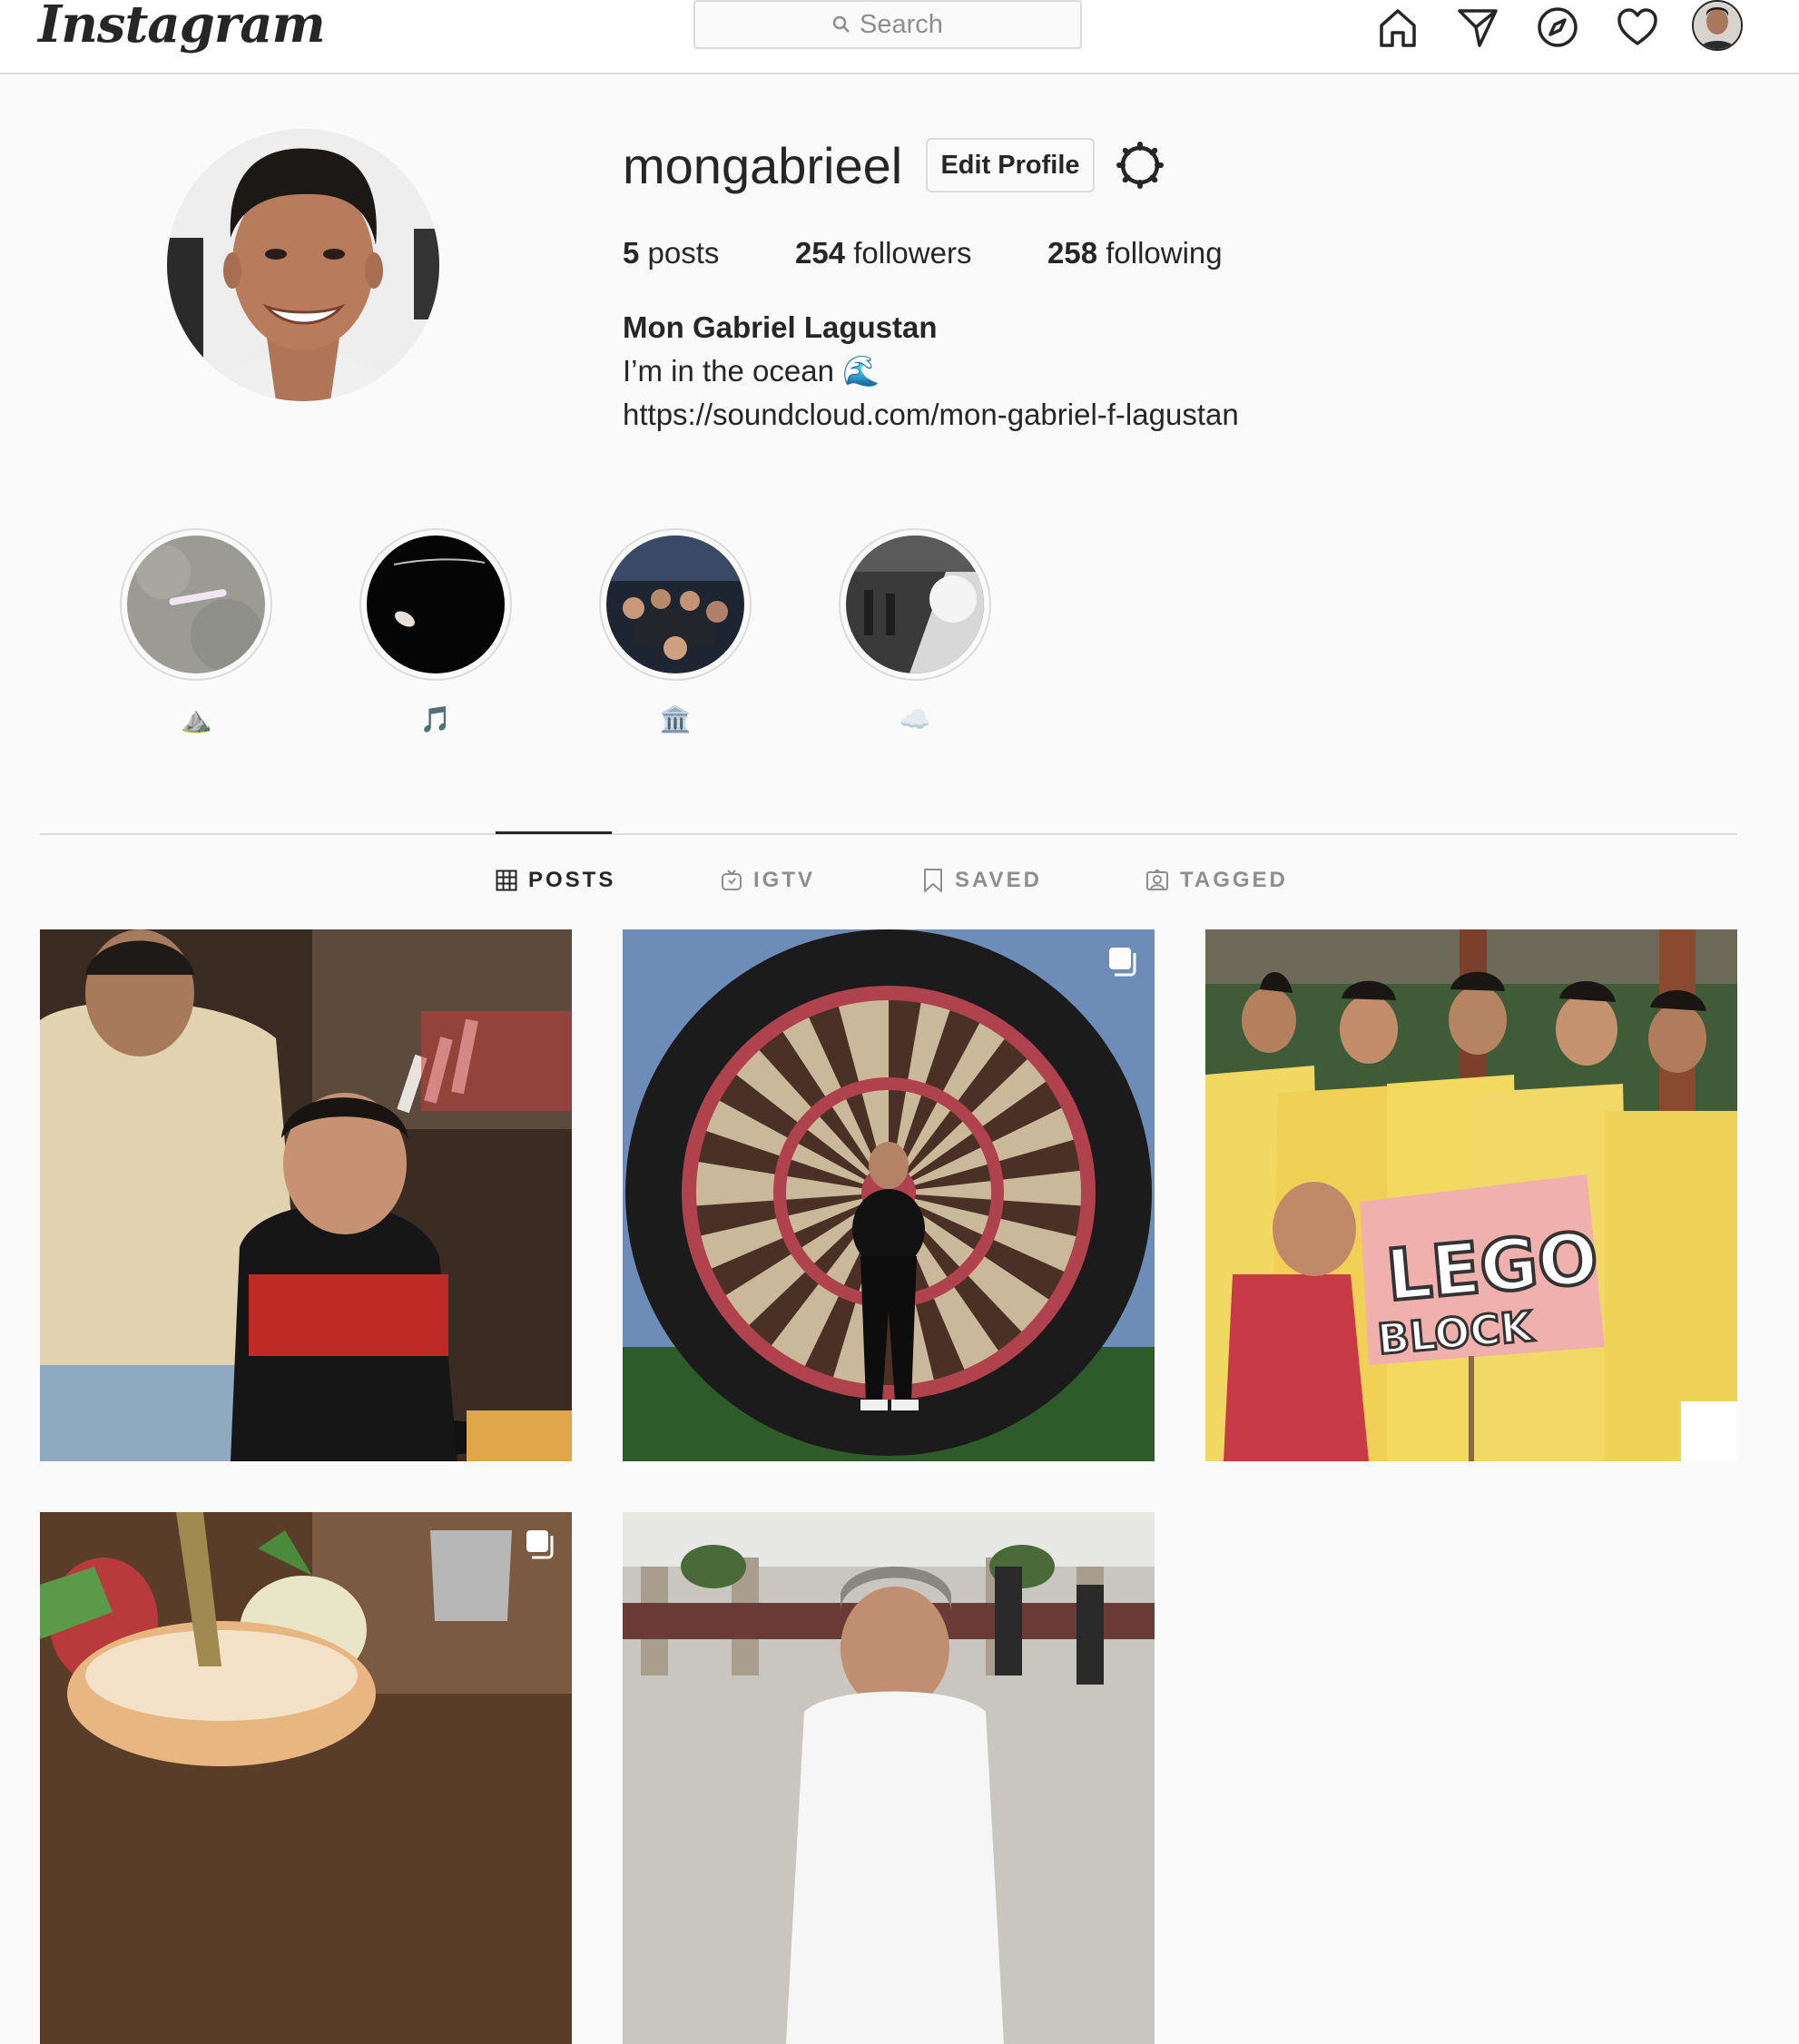 The width and height of the screenshot is (1799, 2044). What do you see at coordinates (763, 165) in the screenshot?
I see `profile-username: mongabrieel` at bounding box center [763, 165].